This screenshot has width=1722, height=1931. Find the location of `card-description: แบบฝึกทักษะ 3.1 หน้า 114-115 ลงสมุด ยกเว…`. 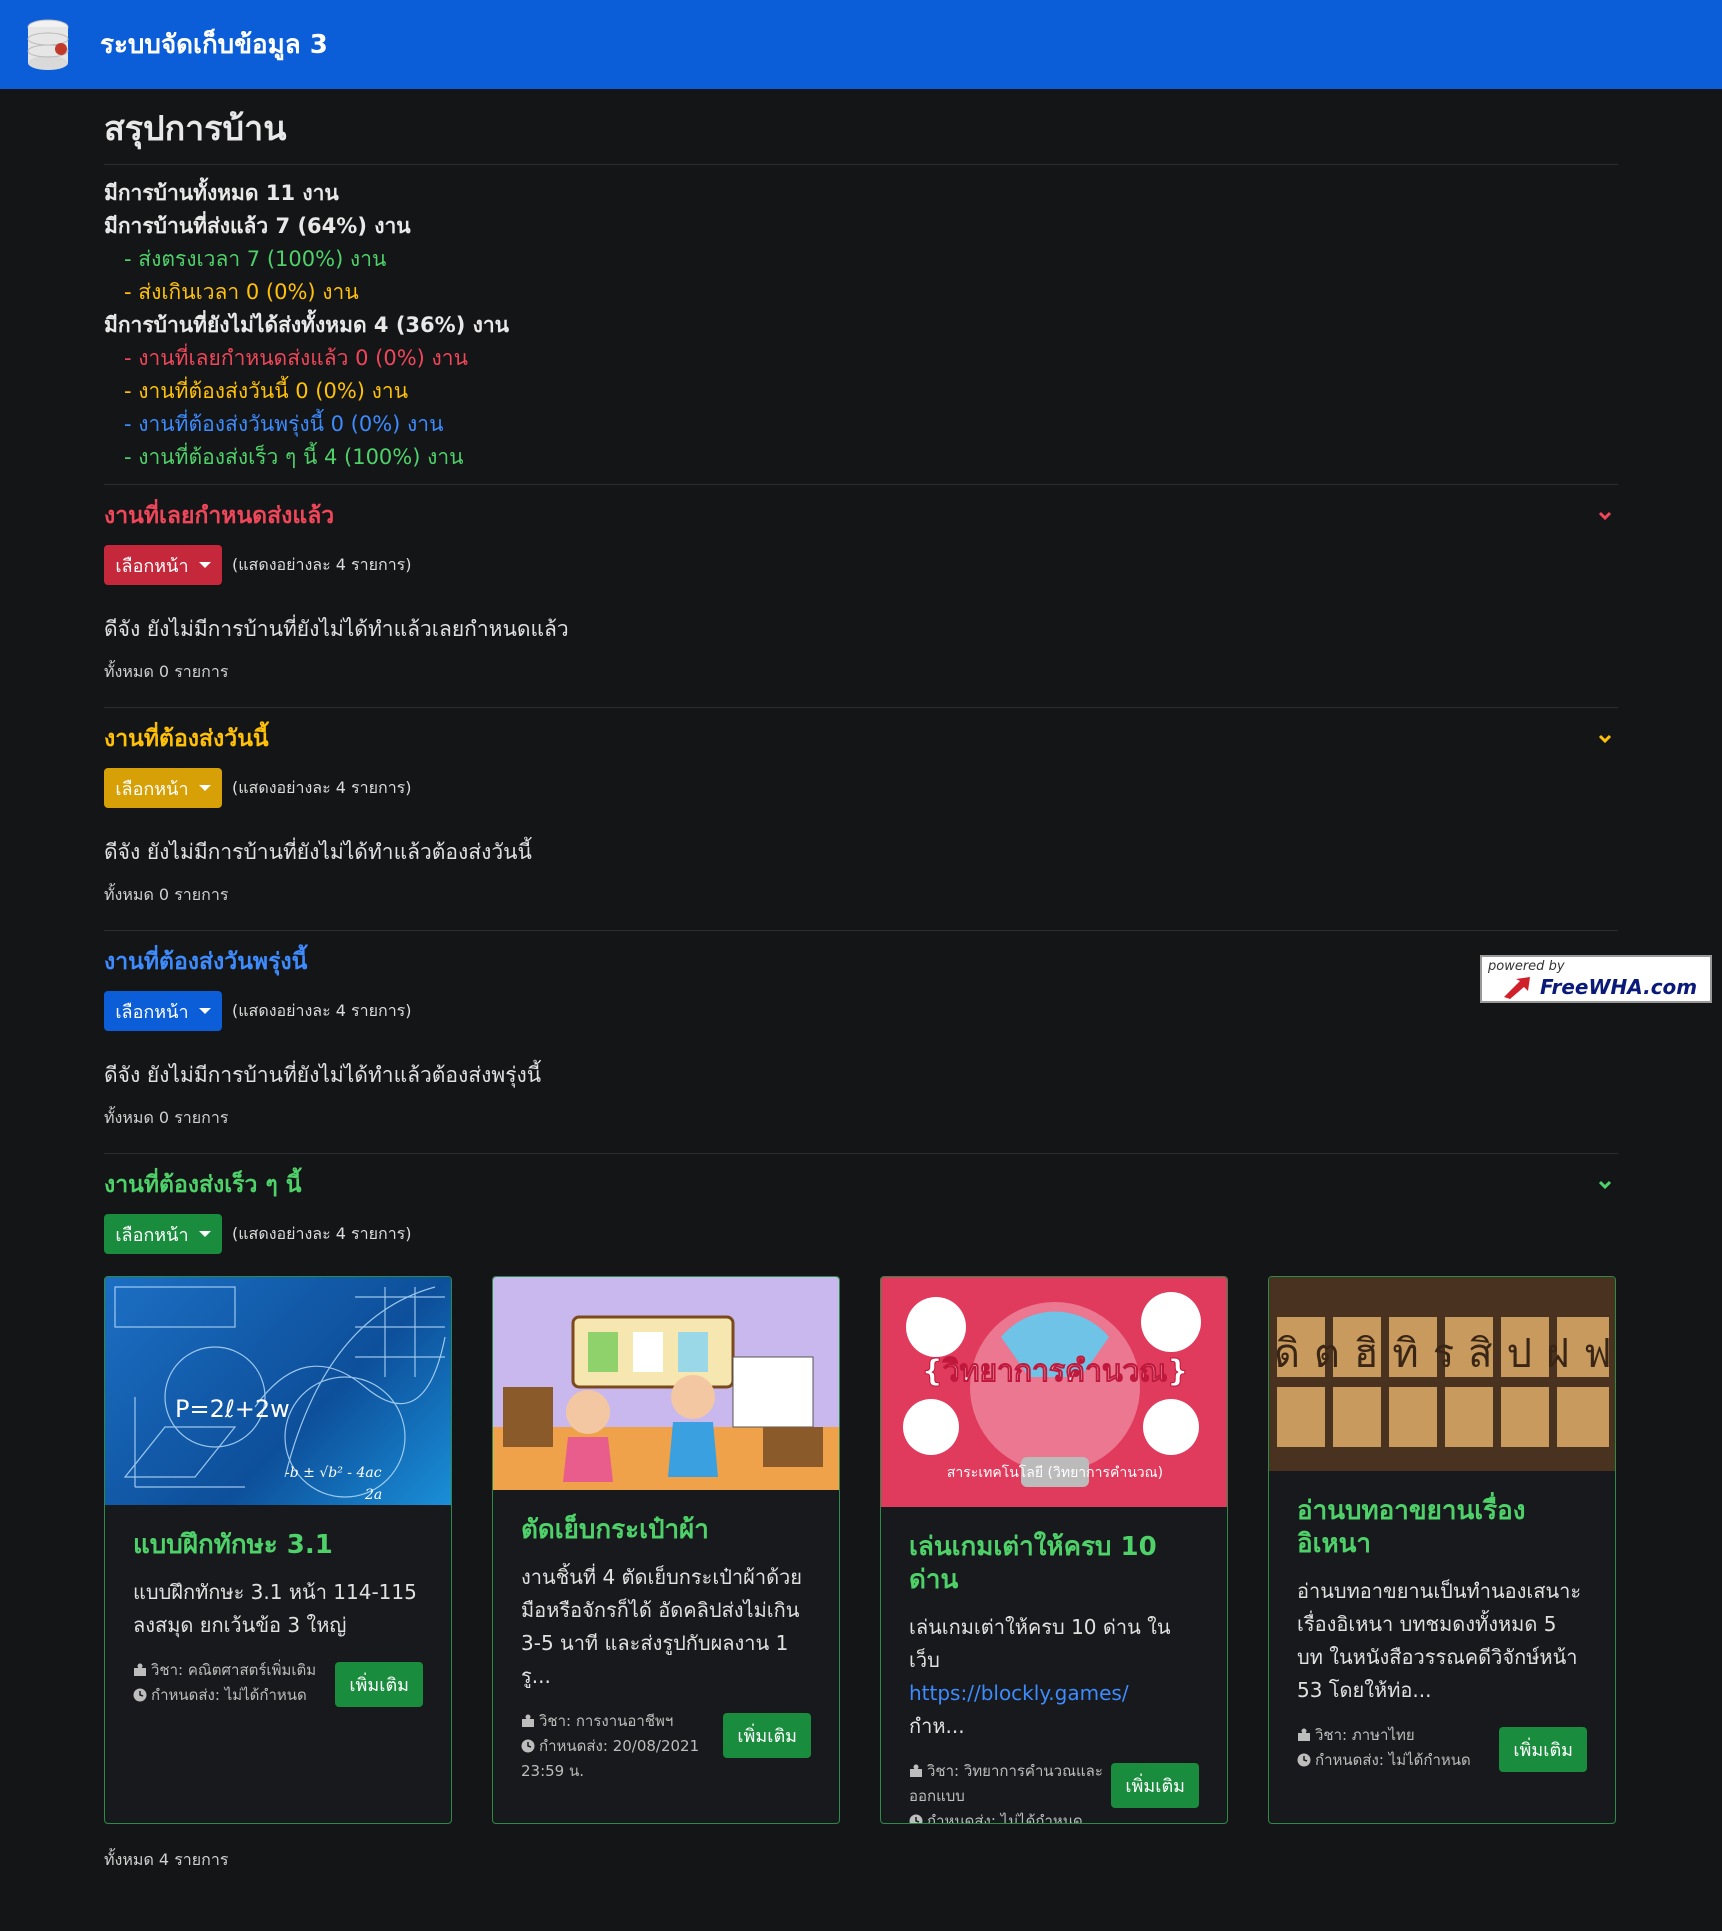

card-description: แบบฝึกทักษะ 3.1 หน้า 114-115 ลงสมุด ยกเว… is located at coordinates (275, 1608).